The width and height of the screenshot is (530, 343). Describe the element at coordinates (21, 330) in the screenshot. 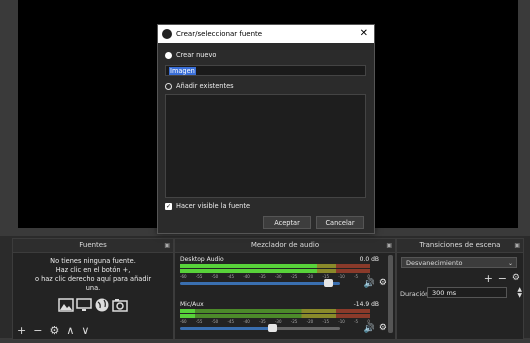

I see `add-source-button: +` at that location.